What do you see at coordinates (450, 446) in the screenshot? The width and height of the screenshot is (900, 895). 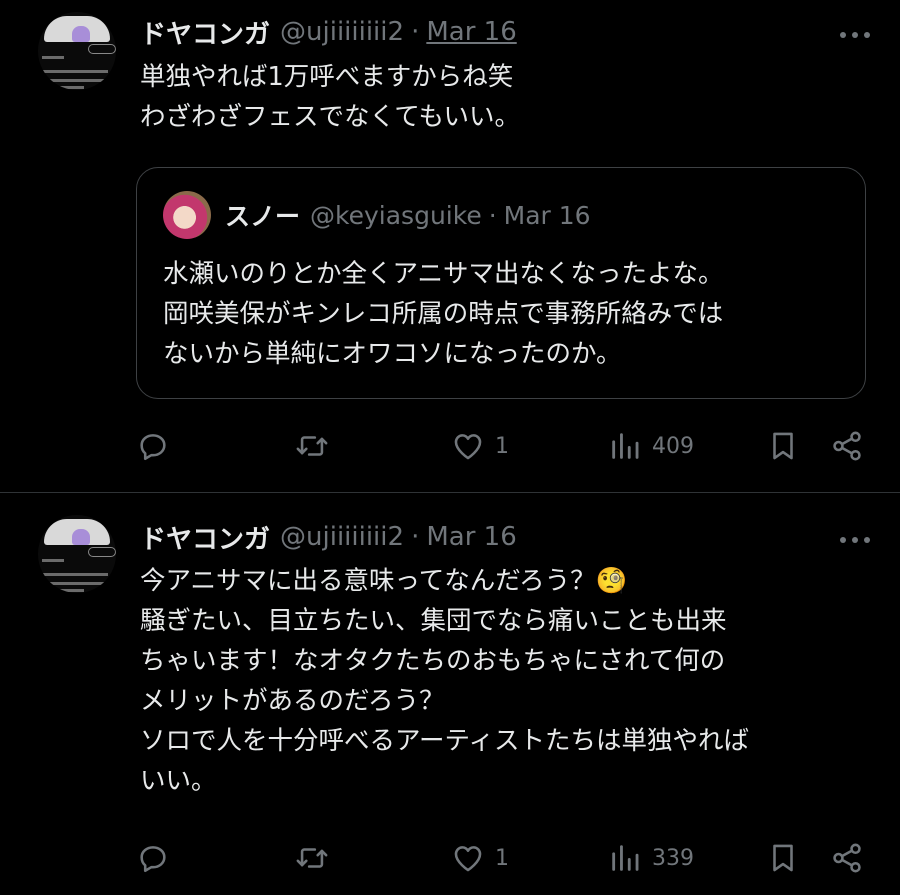 I see `tweet-actions: 1 409` at bounding box center [450, 446].